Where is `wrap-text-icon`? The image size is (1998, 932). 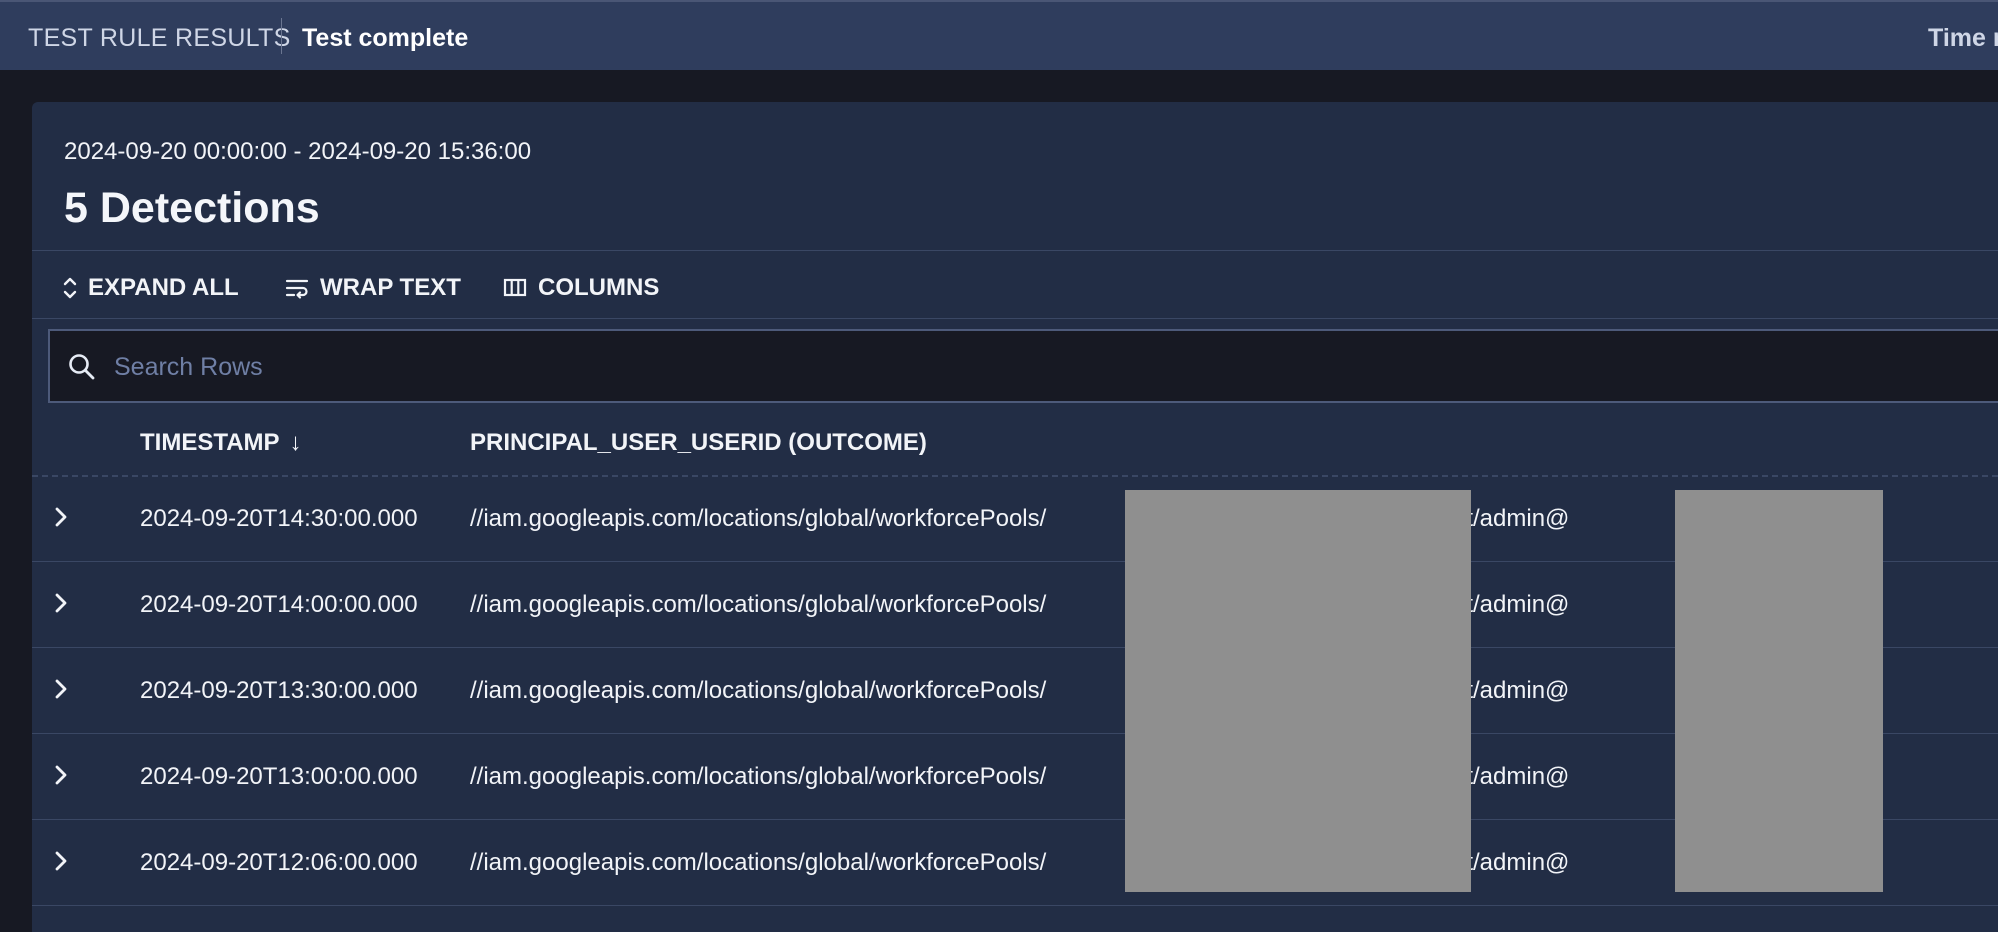 wrap-text-icon is located at coordinates (297, 288).